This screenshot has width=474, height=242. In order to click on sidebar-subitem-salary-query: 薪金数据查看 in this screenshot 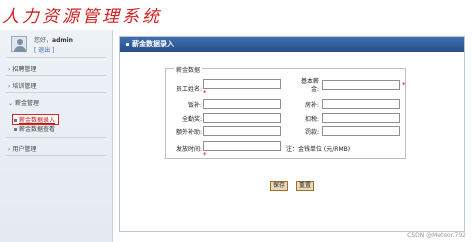, I will do `click(34, 128)`.